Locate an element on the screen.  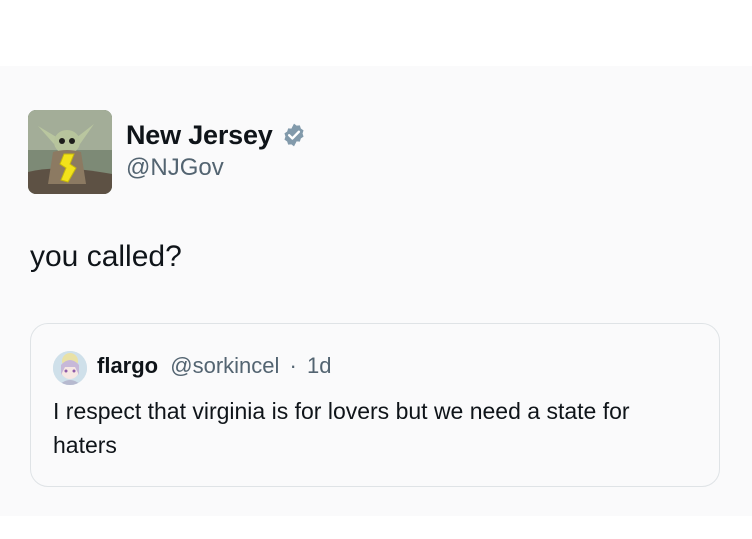
quoted-tweet-time: 1d is located at coordinates (319, 365).